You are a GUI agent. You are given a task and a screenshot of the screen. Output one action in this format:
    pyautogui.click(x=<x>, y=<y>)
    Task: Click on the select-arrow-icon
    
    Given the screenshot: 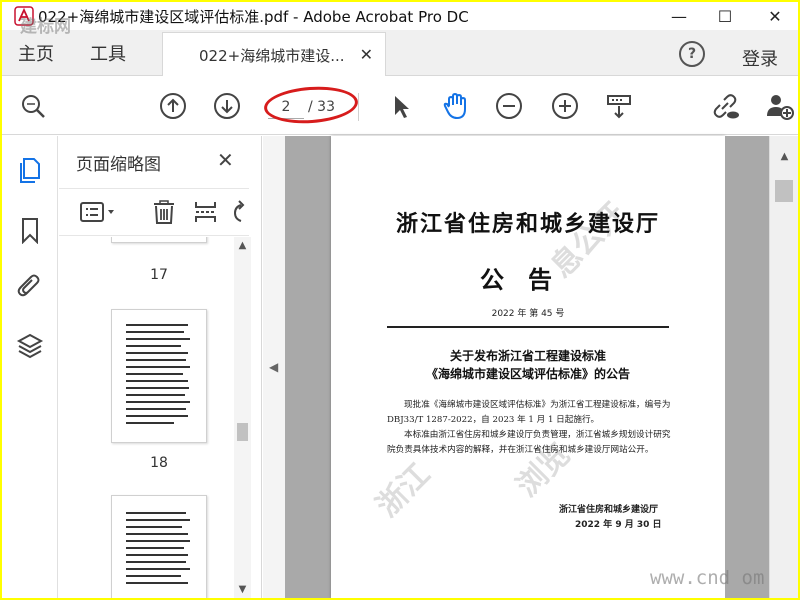 What is the action you would take?
    pyautogui.click(x=401, y=106)
    